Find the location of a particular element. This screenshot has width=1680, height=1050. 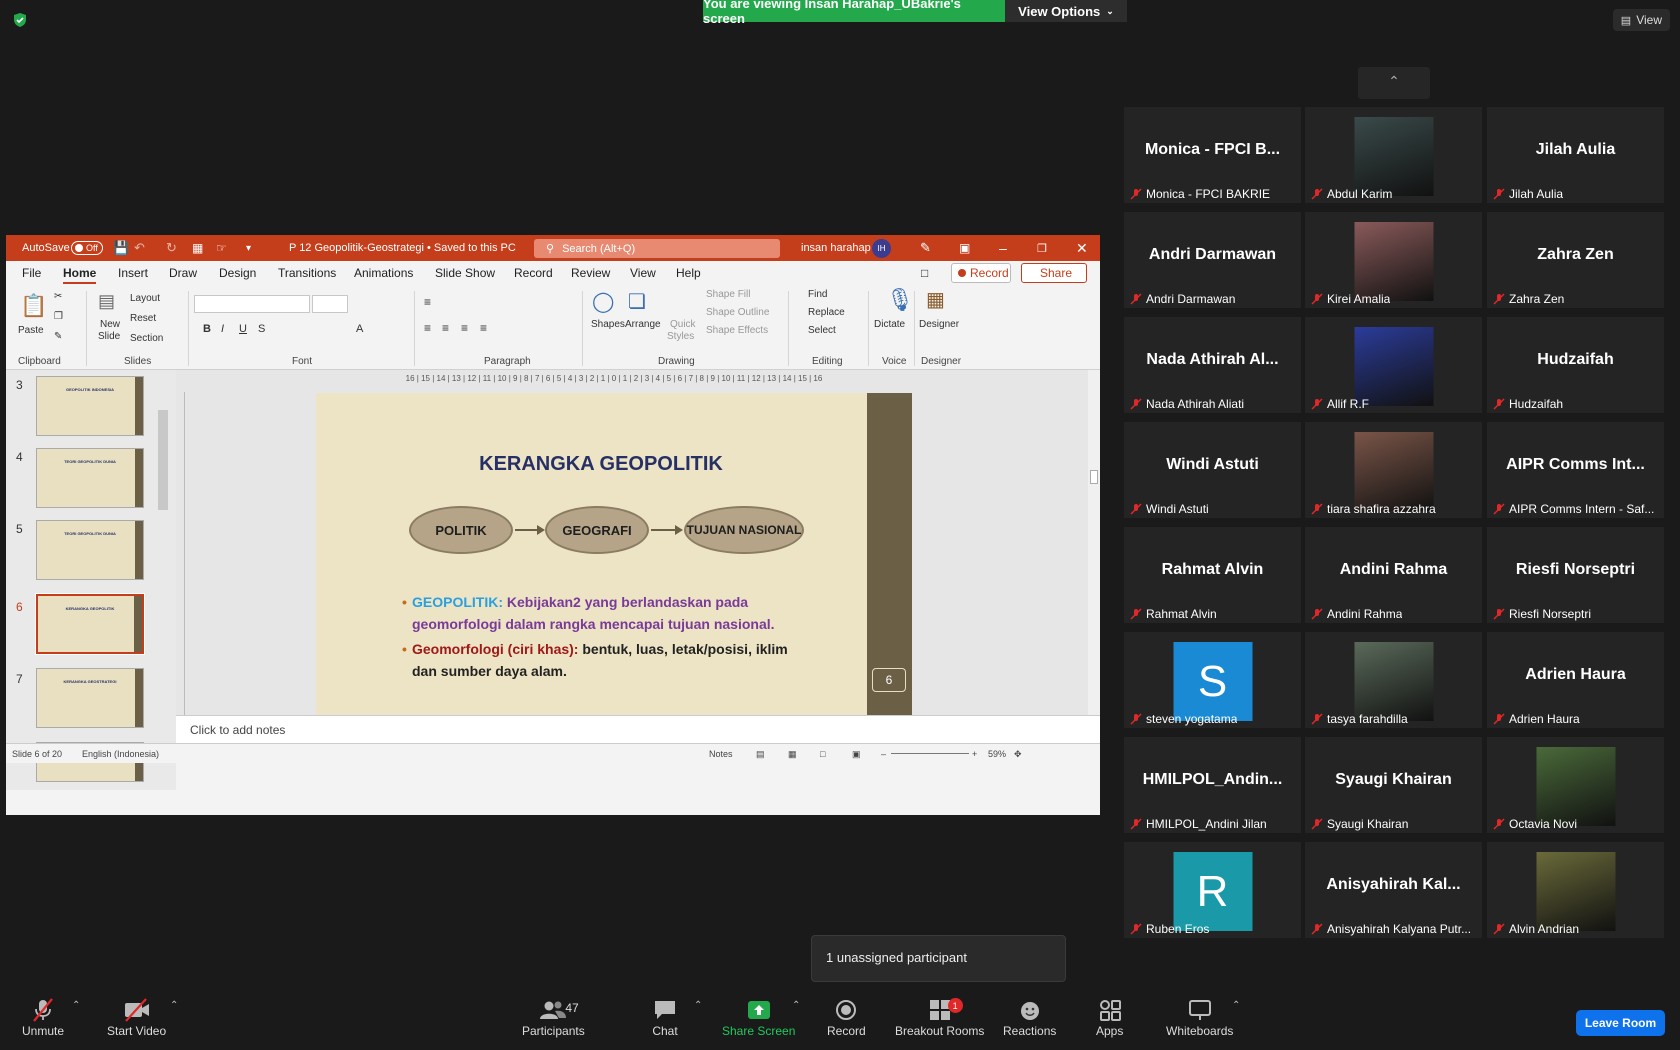

unassigned-participant-tooltip: 1 unassigned participant is located at coordinates (938, 958).